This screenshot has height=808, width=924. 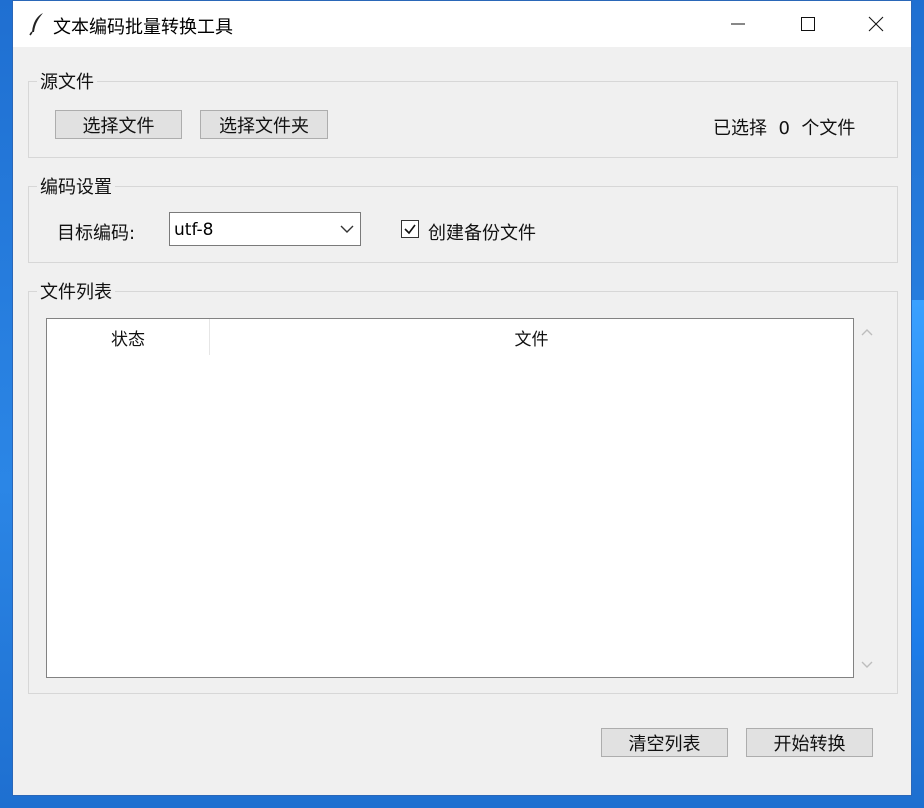 What do you see at coordinates (482, 232) in the screenshot?
I see `backup-checkbox-label: 创建备份文件` at bounding box center [482, 232].